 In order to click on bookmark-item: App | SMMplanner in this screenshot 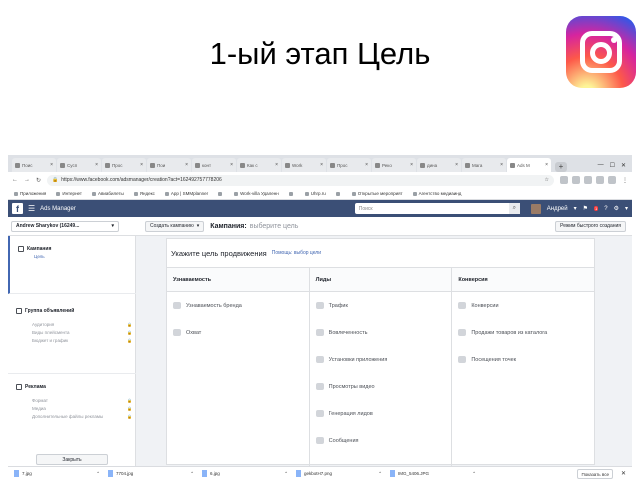, I will do `click(186, 193)`.